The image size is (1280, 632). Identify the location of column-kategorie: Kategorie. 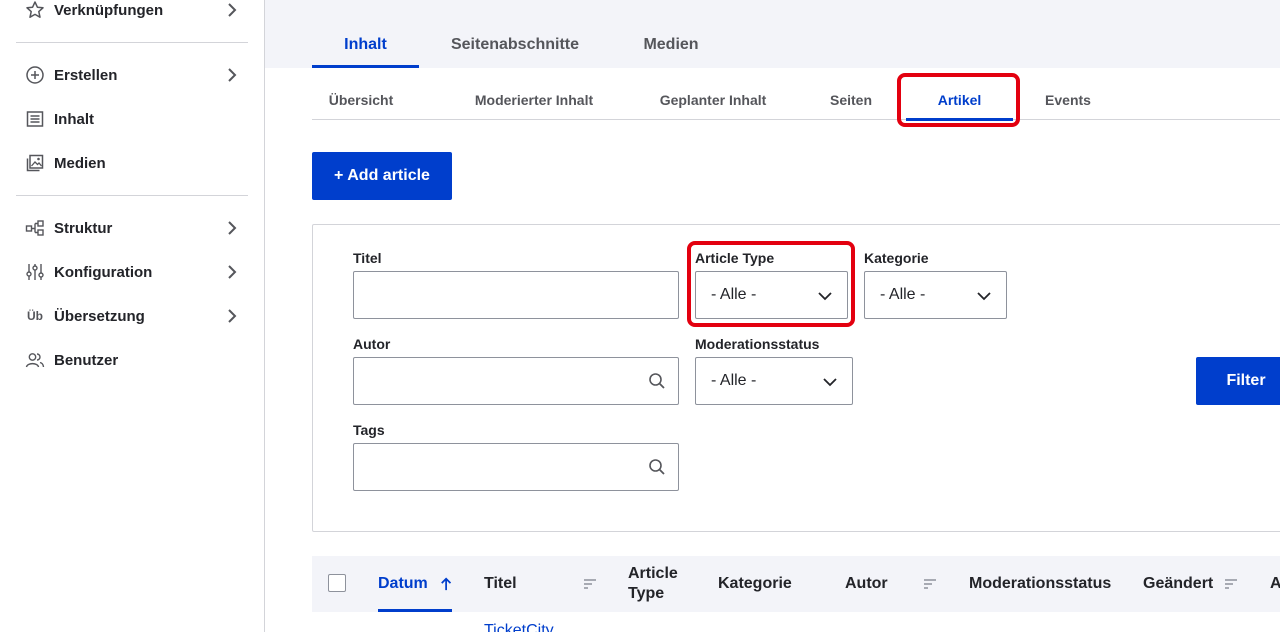
(765, 584).